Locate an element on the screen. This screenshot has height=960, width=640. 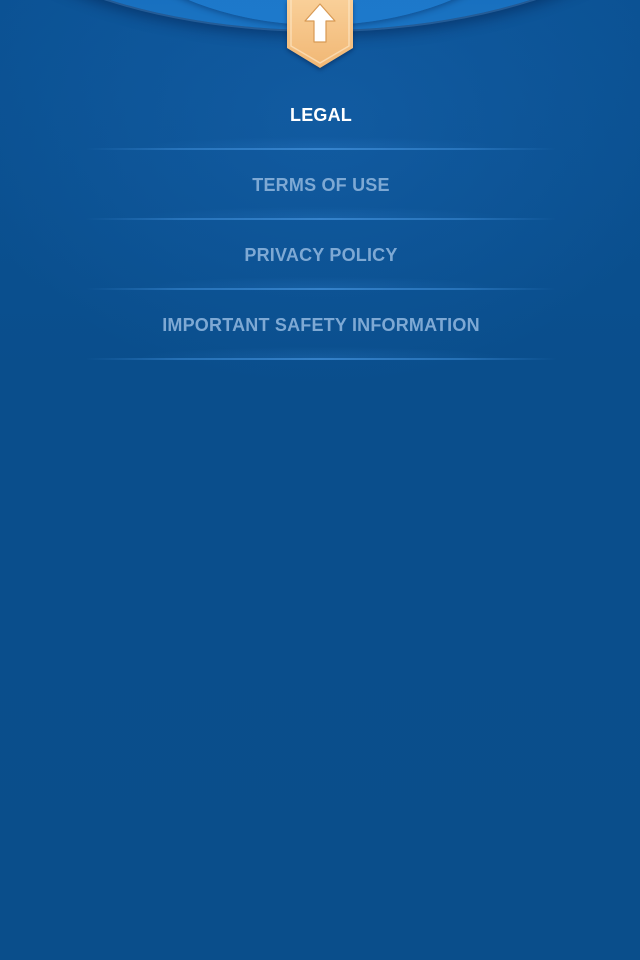
menu-item-label: IMPORTANT SAFETY INFORMATION is located at coordinates (321, 324).